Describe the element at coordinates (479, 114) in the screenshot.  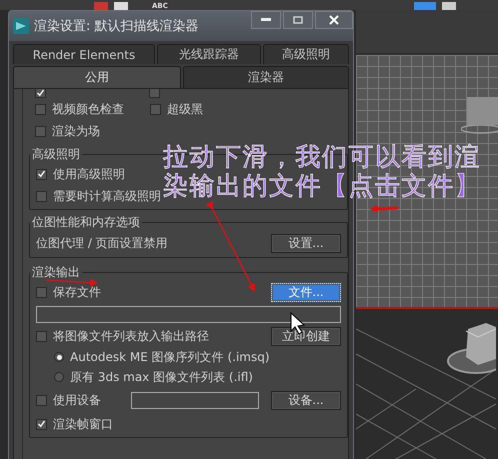
I see `view-cube-icon` at that location.